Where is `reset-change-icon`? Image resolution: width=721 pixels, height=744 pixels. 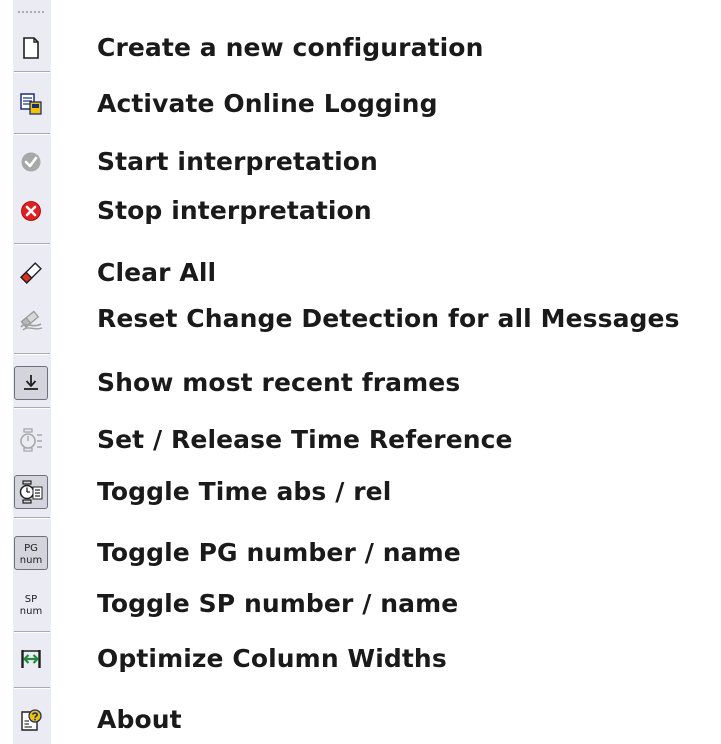 reset-change-icon is located at coordinates (31, 319).